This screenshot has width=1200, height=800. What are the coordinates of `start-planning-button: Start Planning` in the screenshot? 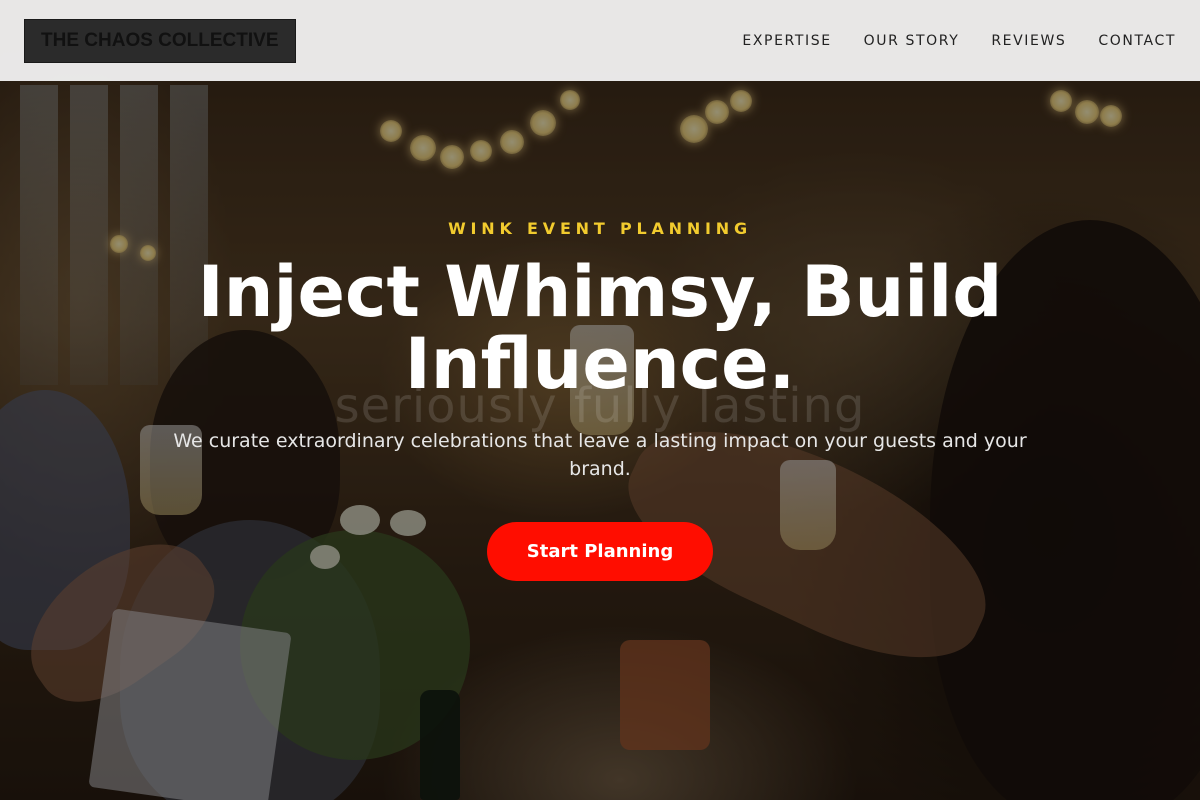 It's located at (600, 551).